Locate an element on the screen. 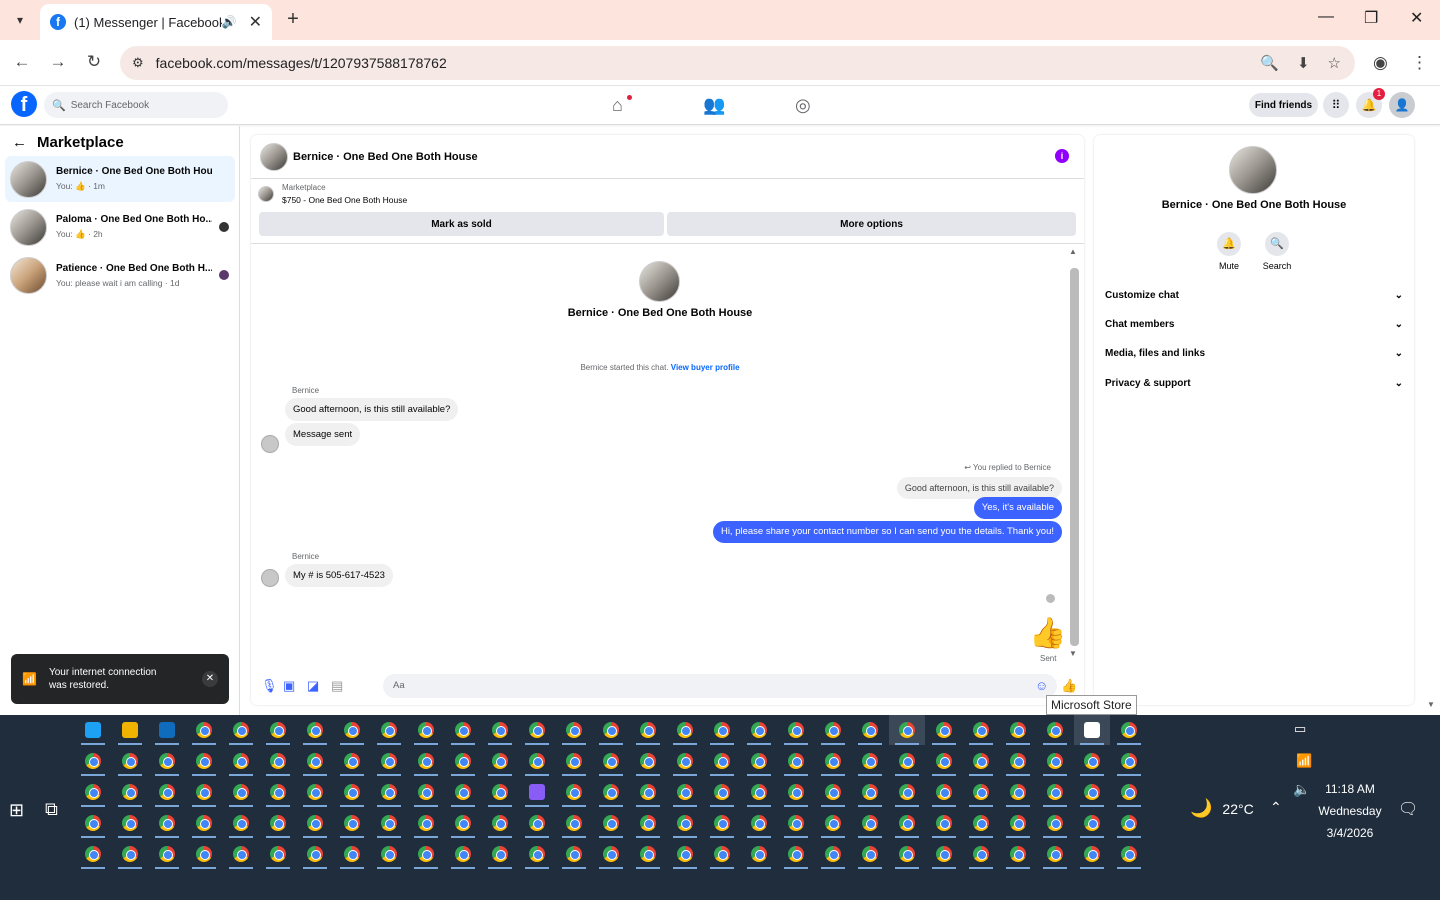 The image size is (1440, 900). quoted-message: Good afternoon, is this still available? is located at coordinates (979, 488).